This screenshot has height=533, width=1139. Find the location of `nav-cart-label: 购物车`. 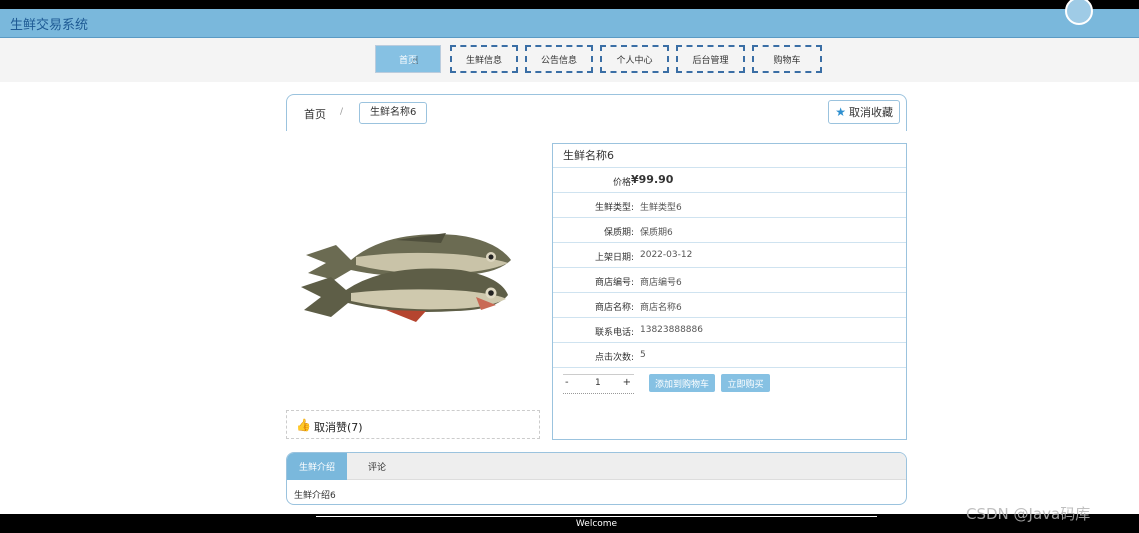

nav-cart-label: 购物车 is located at coordinates (787, 60).